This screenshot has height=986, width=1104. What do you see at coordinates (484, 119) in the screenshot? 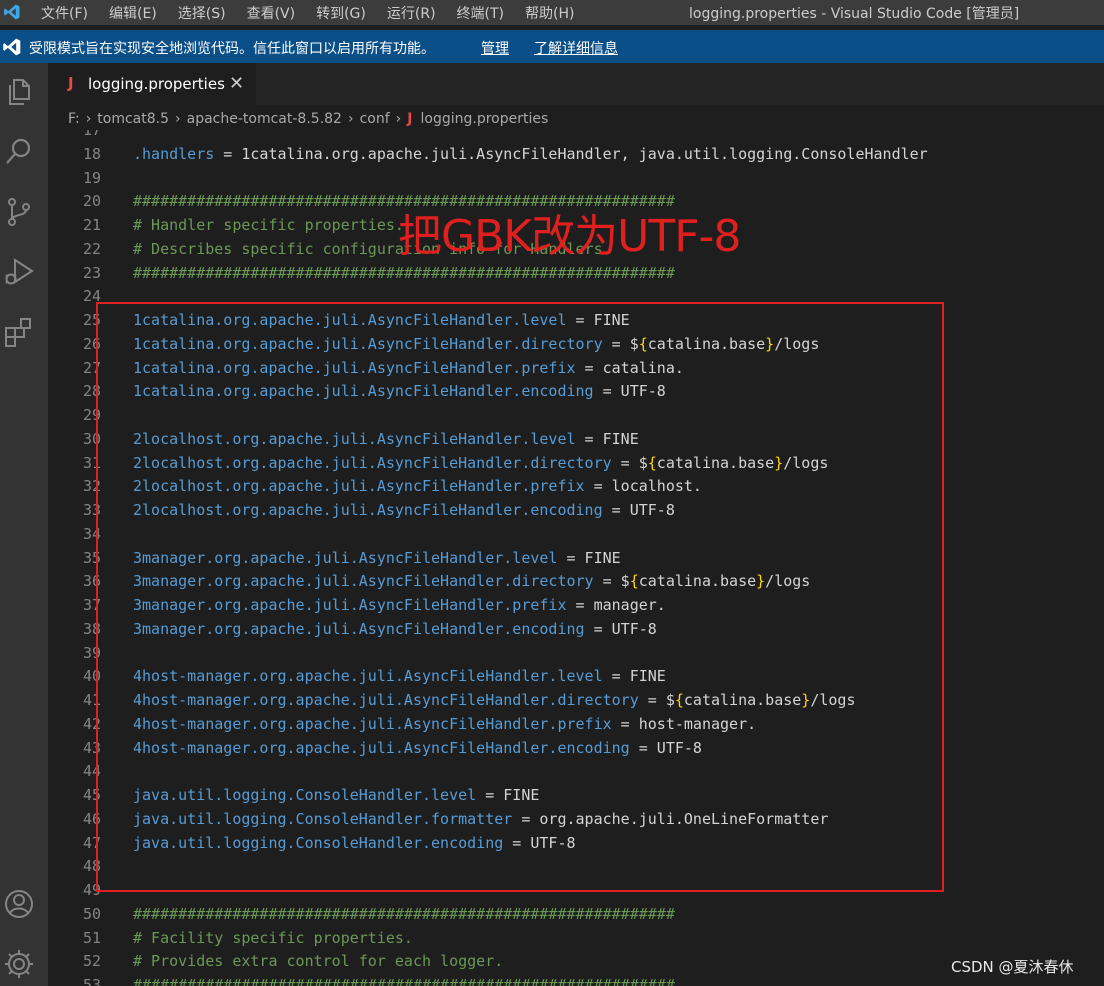
I see `breadcrumb-item: logging.properties` at bounding box center [484, 119].